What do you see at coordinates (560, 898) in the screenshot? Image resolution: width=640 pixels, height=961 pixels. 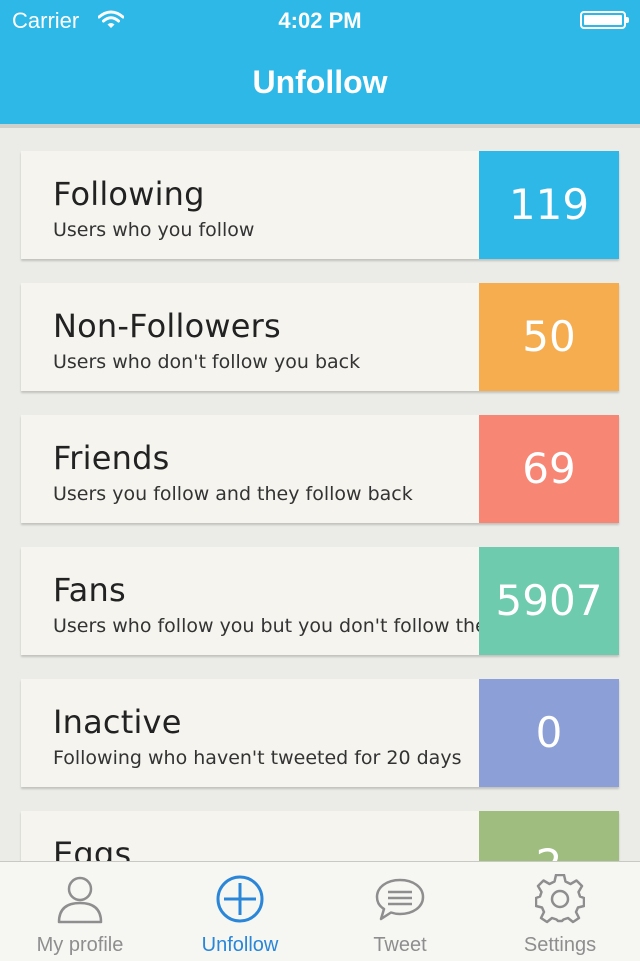 I see `gear-icon` at bounding box center [560, 898].